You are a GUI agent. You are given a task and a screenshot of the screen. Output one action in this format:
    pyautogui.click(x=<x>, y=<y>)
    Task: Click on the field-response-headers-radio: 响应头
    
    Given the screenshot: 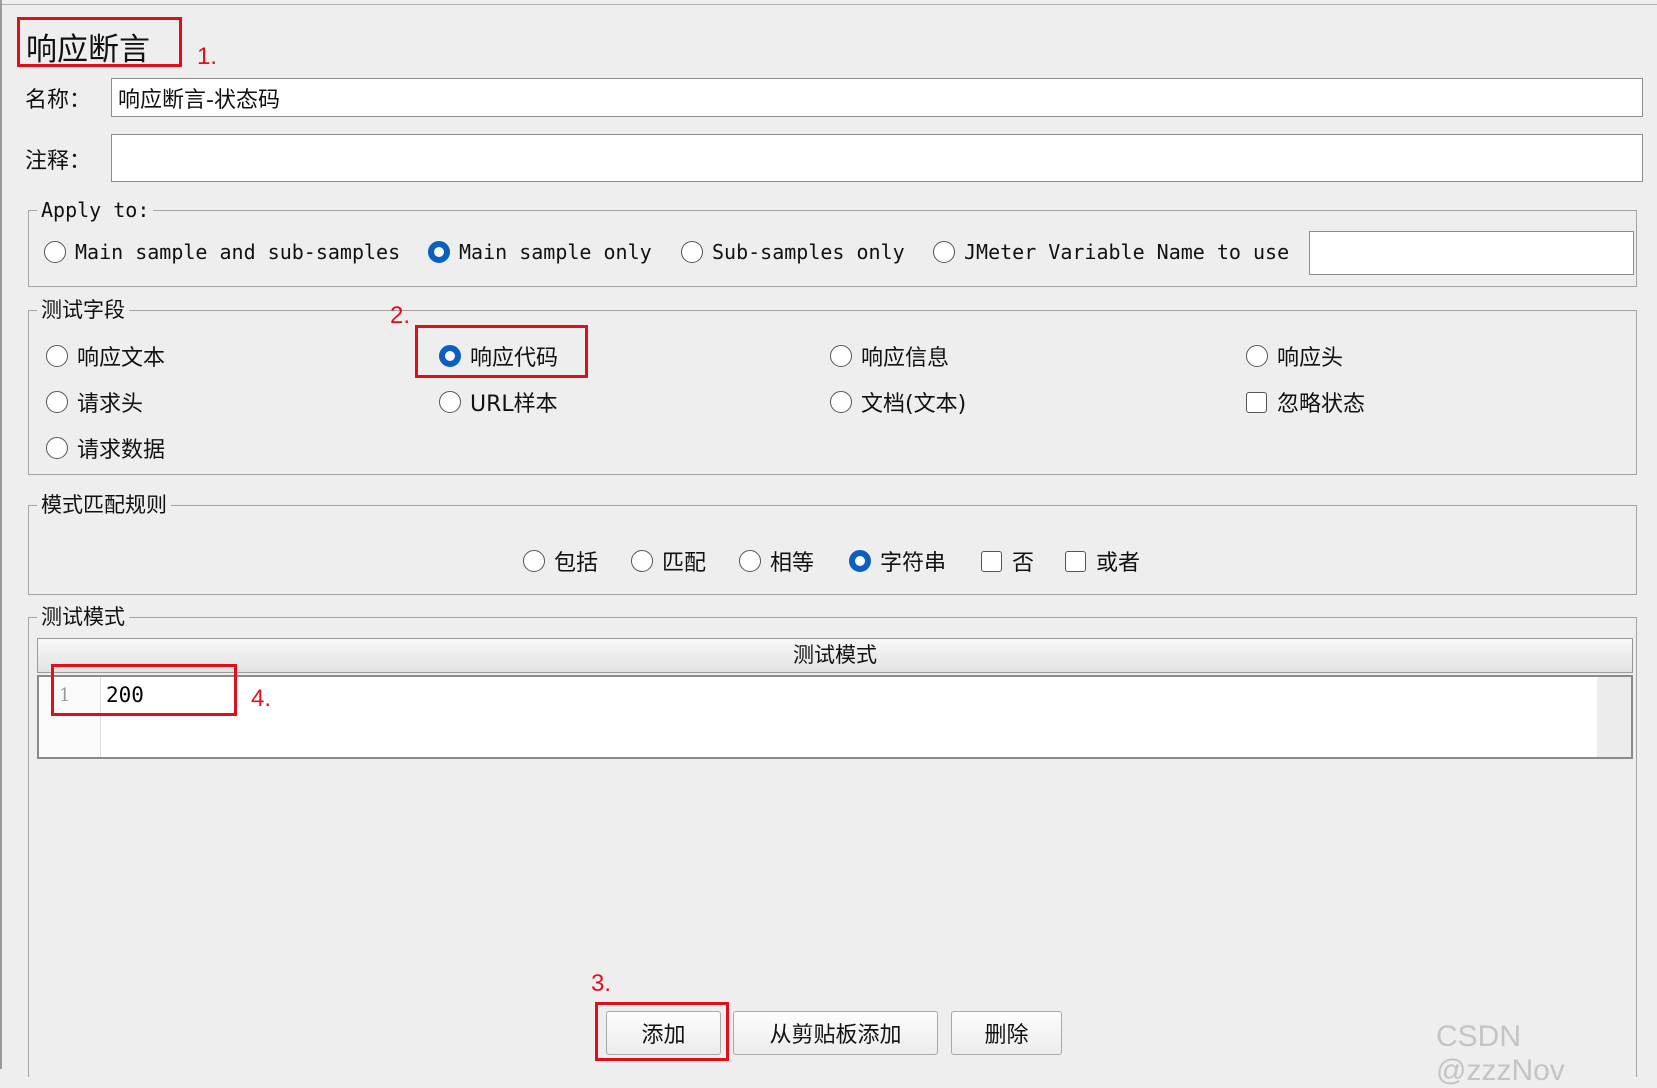 What is the action you would take?
    pyautogui.click(x=1294, y=356)
    